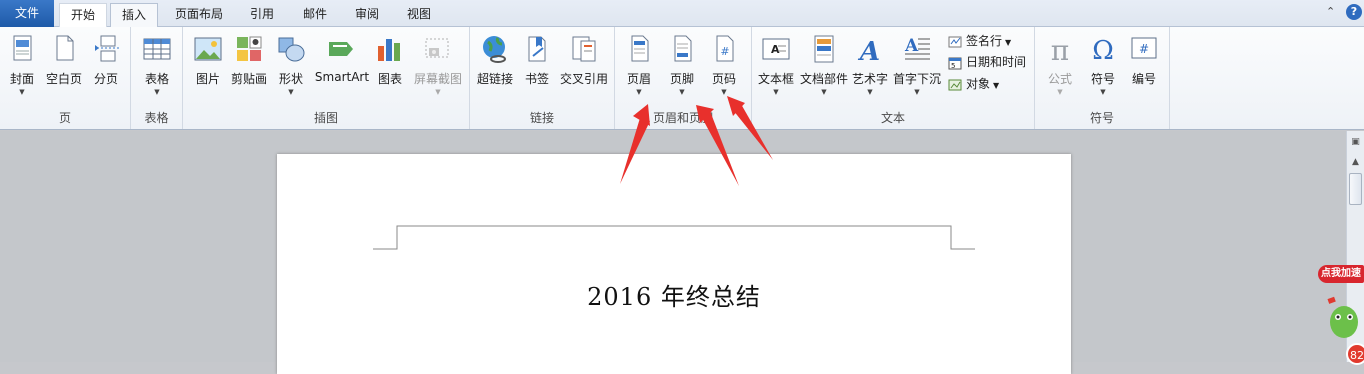  Describe the element at coordinates (495, 67) in the screenshot. I see `hyperlink-button: 超链接` at that location.